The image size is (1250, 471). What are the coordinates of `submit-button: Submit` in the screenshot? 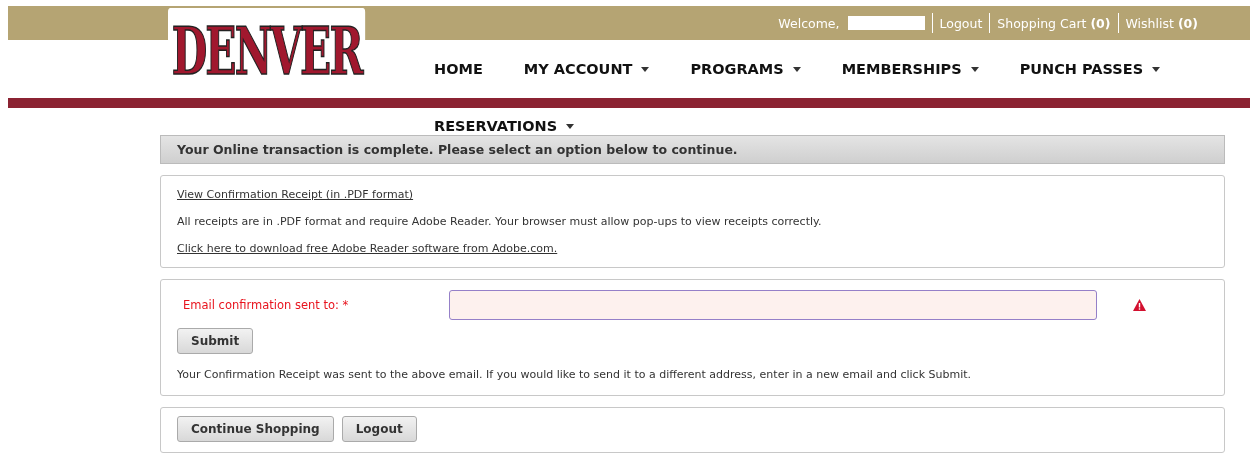 It's located at (215, 341).